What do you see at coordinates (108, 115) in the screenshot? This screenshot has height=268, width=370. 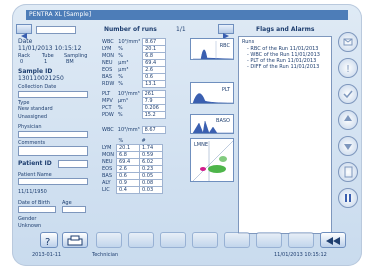 I see `param-name: PDW` at bounding box center [108, 115].